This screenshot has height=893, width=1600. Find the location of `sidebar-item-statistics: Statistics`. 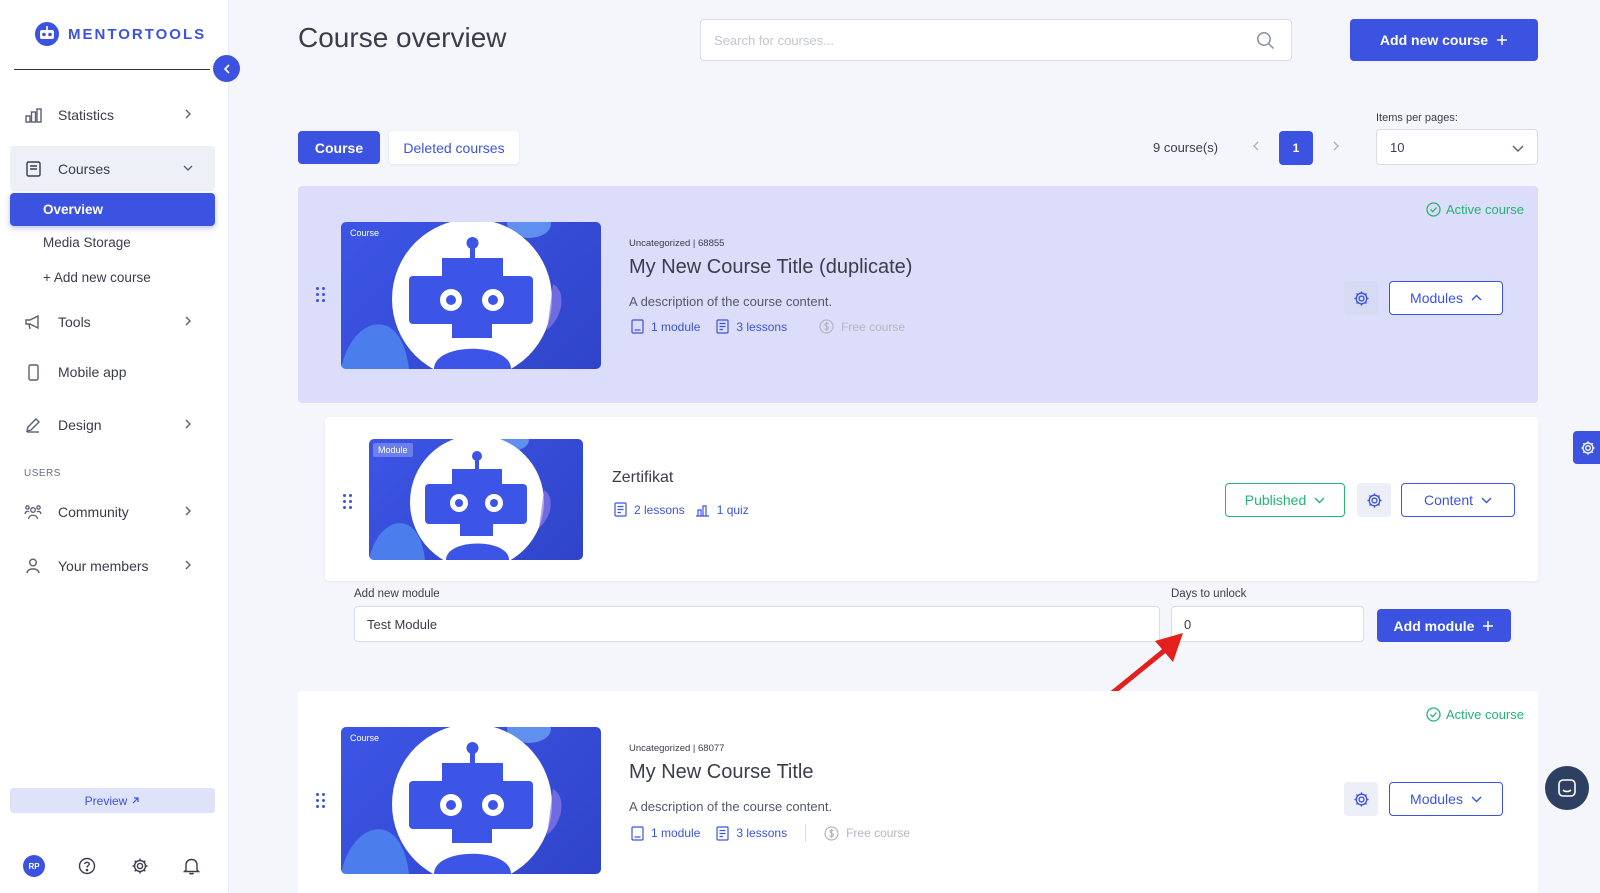

sidebar-item-statistics: Statistics is located at coordinates (112, 115).